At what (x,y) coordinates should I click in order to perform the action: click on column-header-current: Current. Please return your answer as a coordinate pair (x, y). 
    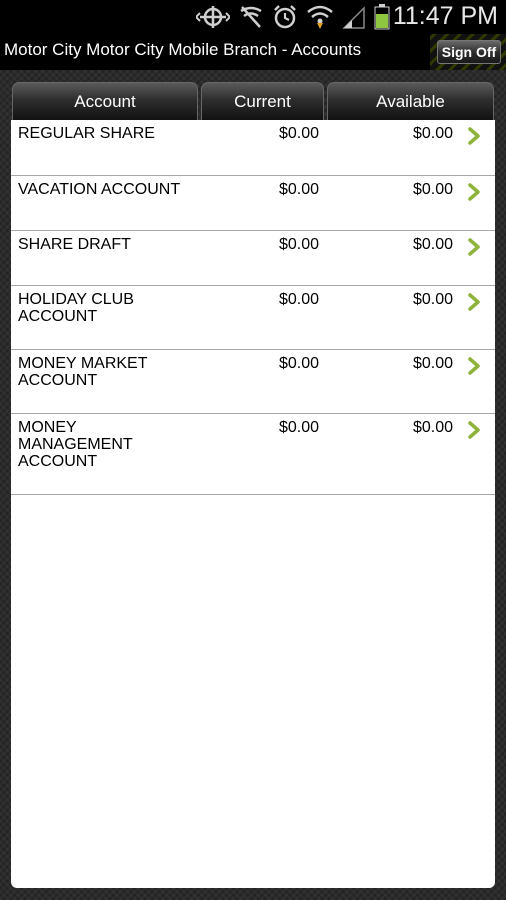
    Looking at the image, I should click on (262, 101).